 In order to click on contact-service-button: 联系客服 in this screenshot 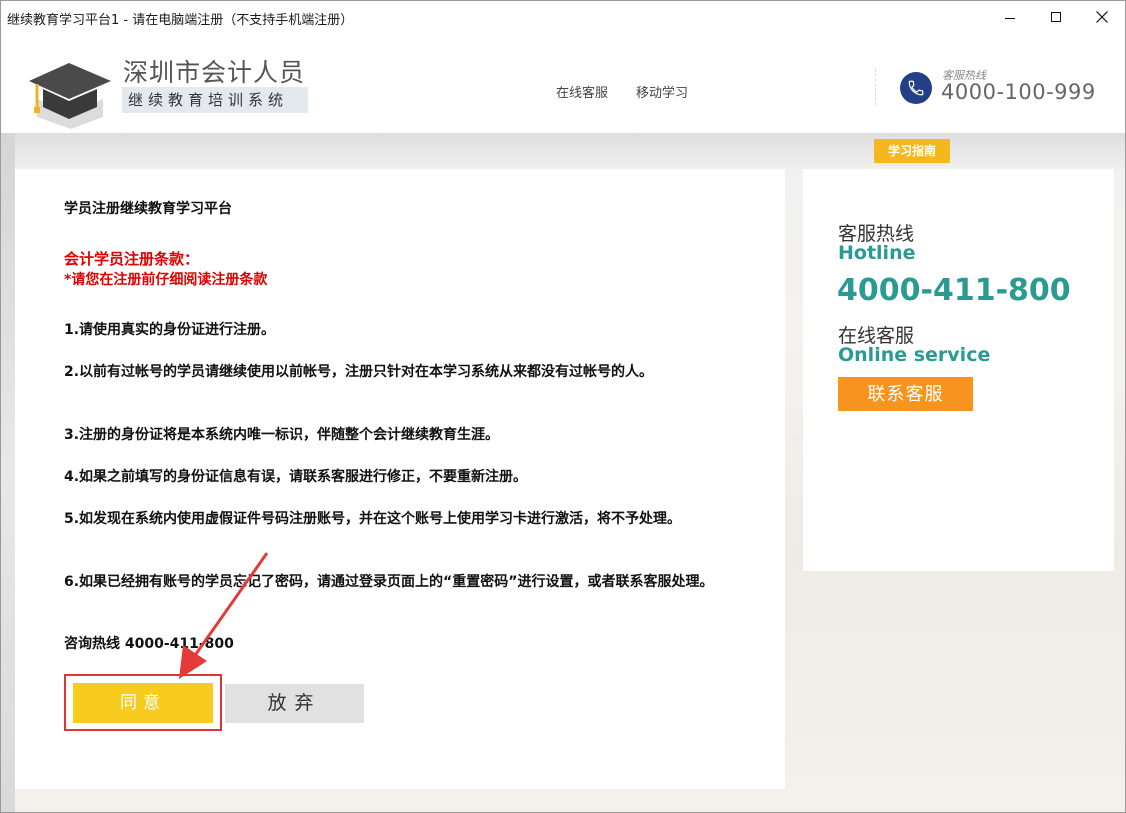, I will do `click(905, 394)`.